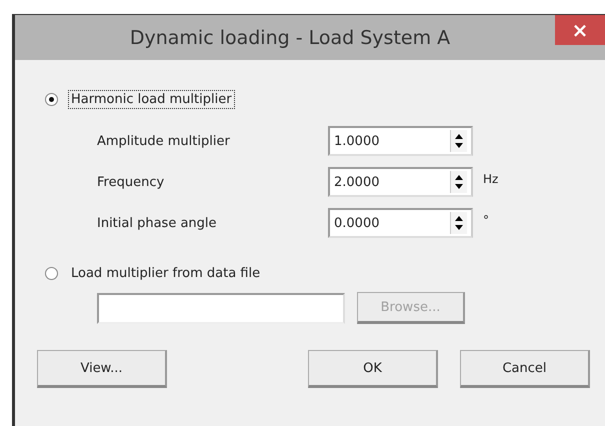  I want to click on close-button: ×, so click(580, 30).